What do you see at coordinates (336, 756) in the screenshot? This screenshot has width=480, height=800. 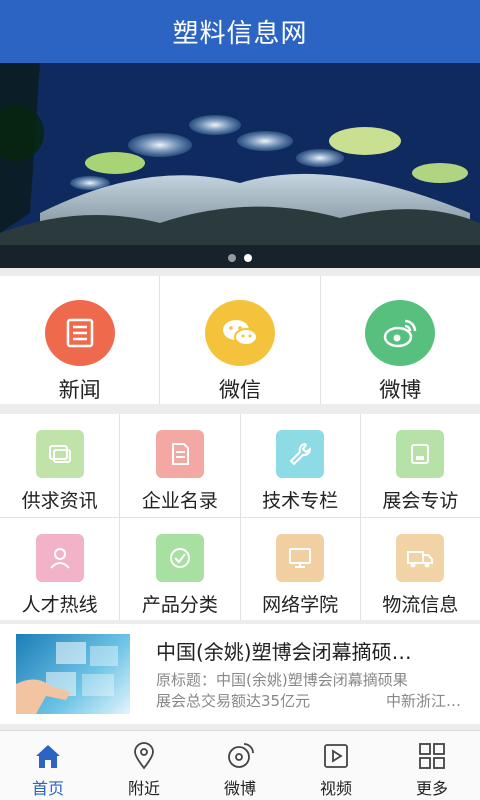 I see `video-icon` at bounding box center [336, 756].